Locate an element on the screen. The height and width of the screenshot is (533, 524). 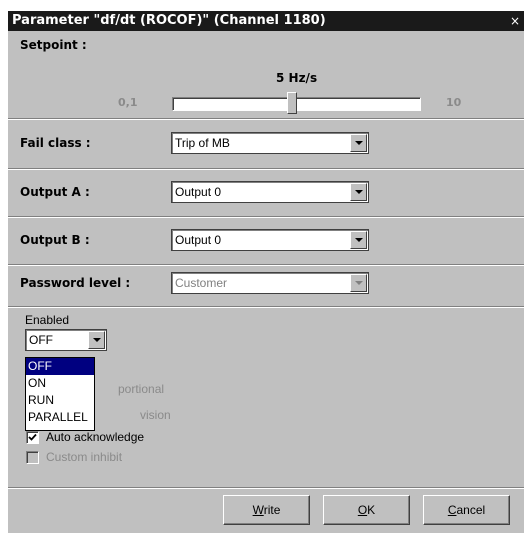
ok-button-mnemonic: O is located at coordinates (362, 510).